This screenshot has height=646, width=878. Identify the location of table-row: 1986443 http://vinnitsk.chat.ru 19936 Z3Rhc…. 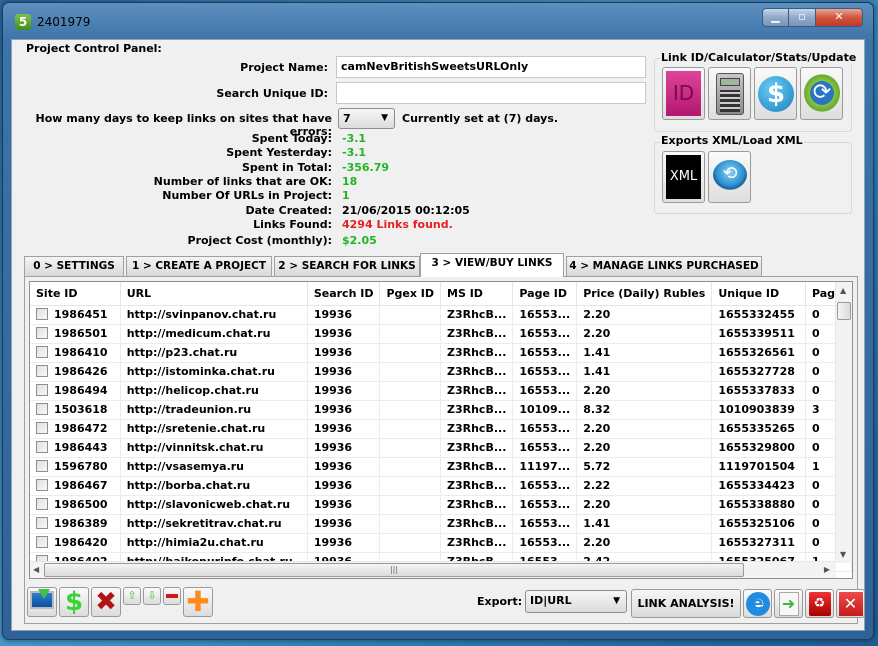
(441, 448).